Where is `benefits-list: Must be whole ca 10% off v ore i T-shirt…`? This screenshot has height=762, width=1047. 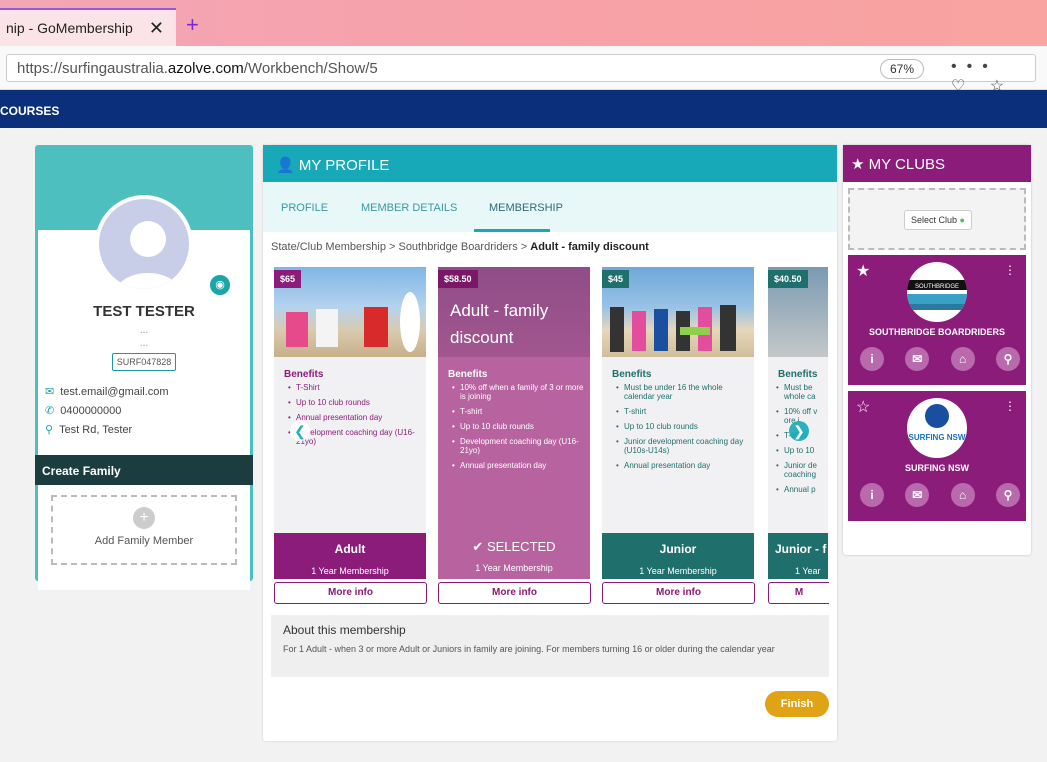 benefits-list: Must be whole ca 10% off v ore i T-shirt… is located at coordinates (801, 441).